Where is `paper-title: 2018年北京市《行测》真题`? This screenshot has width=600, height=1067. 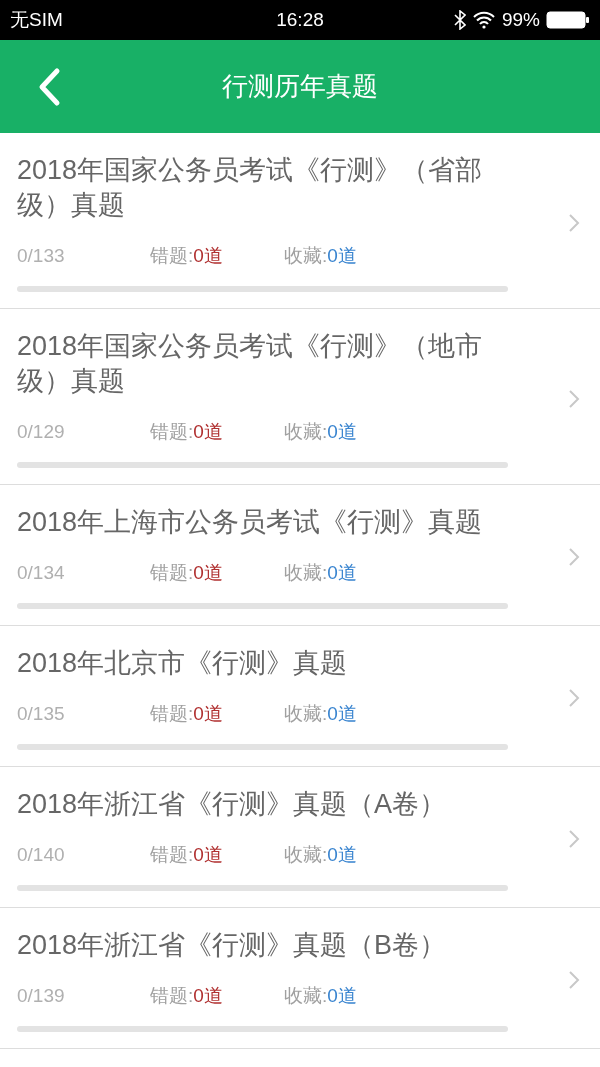 paper-title: 2018年北京市《行测》真题 is located at coordinates (183, 663).